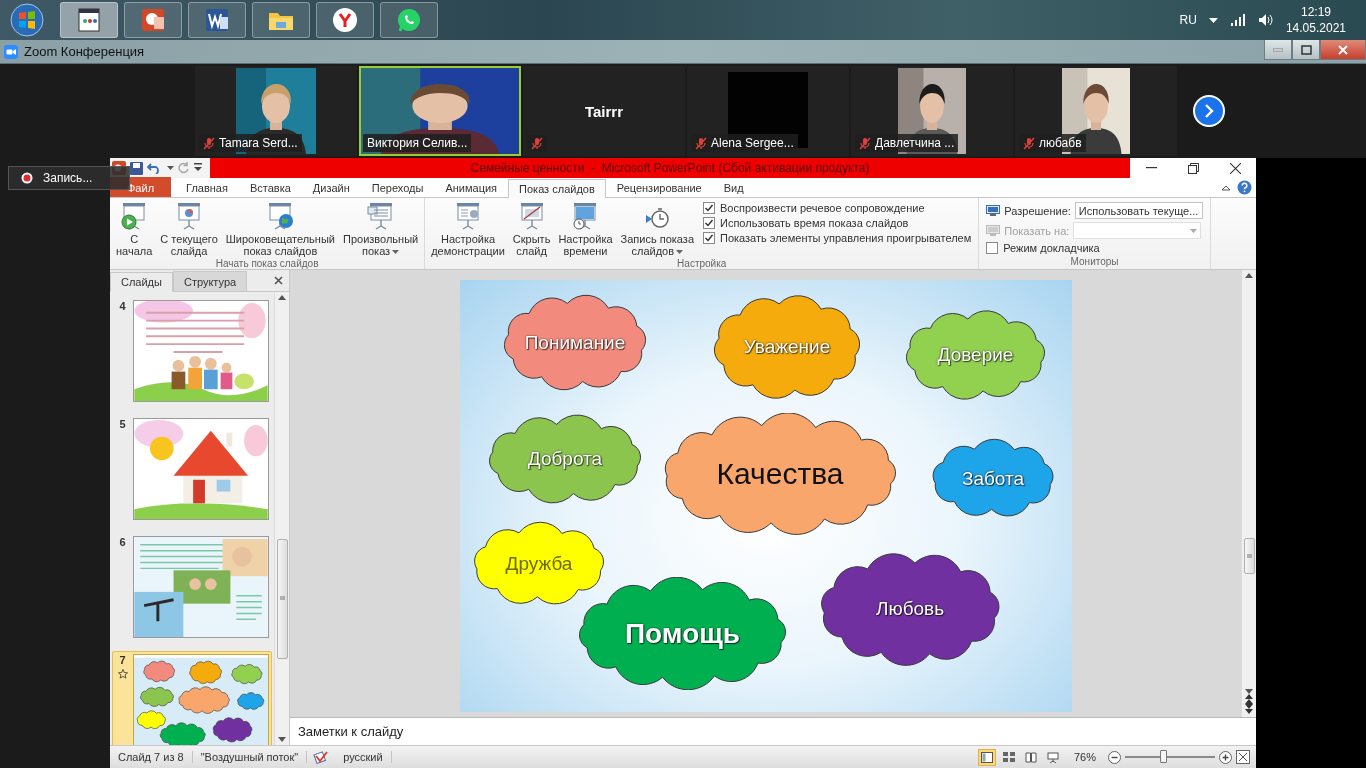 The height and width of the screenshot is (768, 1366). Describe the element at coordinates (1244, 187) in the screenshot. I see `help-icon` at that location.